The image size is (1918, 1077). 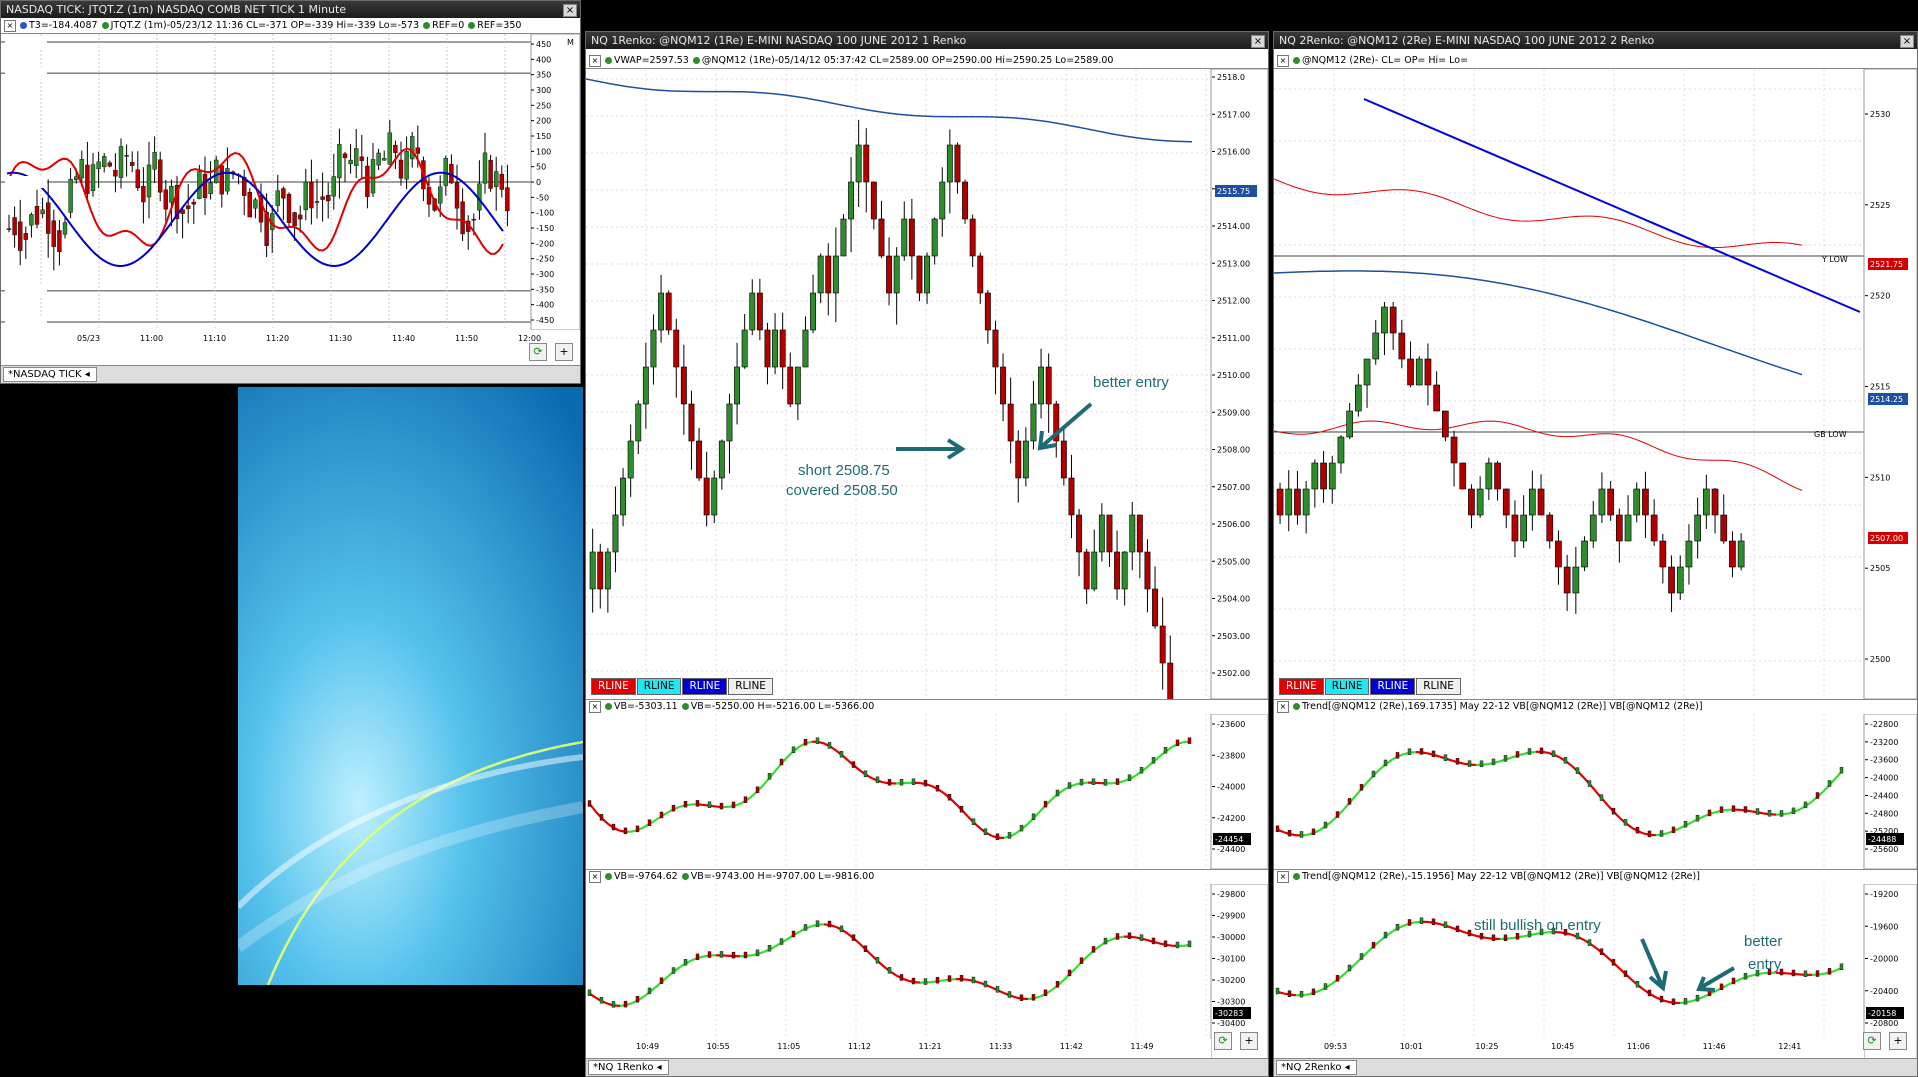 What do you see at coordinates (1316, 1067) in the screenshot?
I see `tab-nq-2renko: *NQ 2Renko ◂` at bounding box center [1316, 1067].